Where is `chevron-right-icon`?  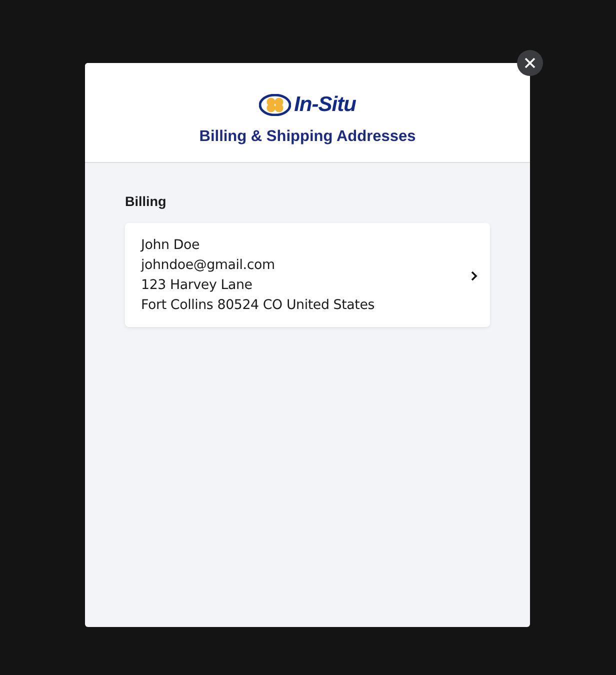
chevron-right-icon is located at coordinates (474, 276).